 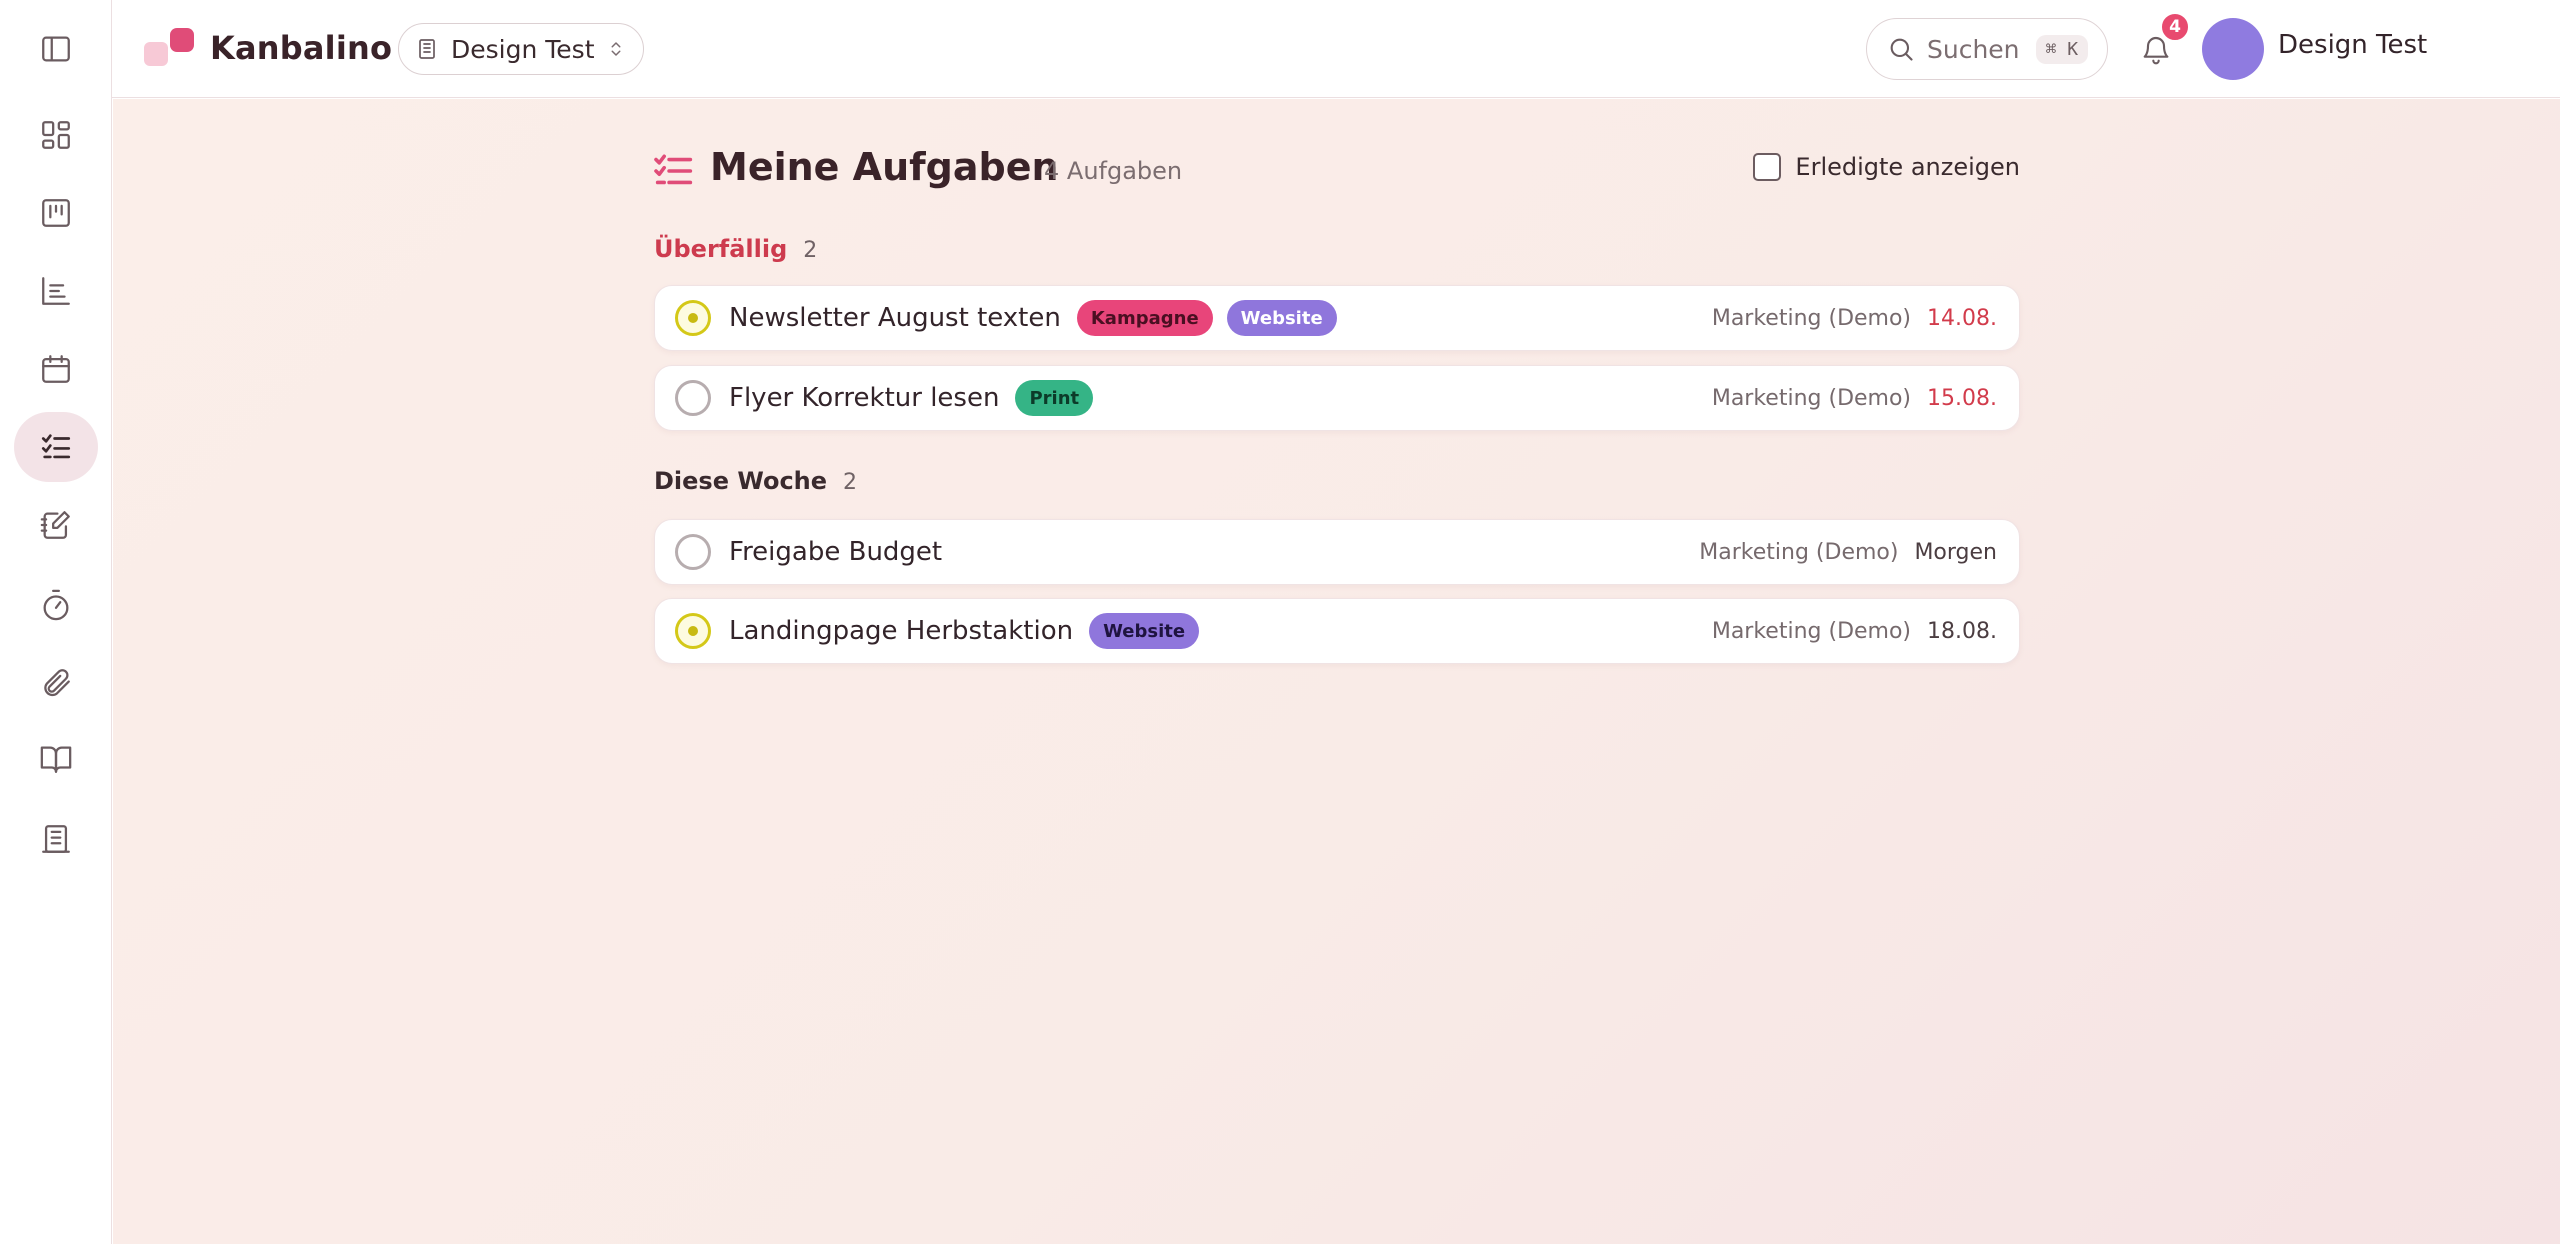 I want to click on sidebar-item-files, so click(x=56, y=683).